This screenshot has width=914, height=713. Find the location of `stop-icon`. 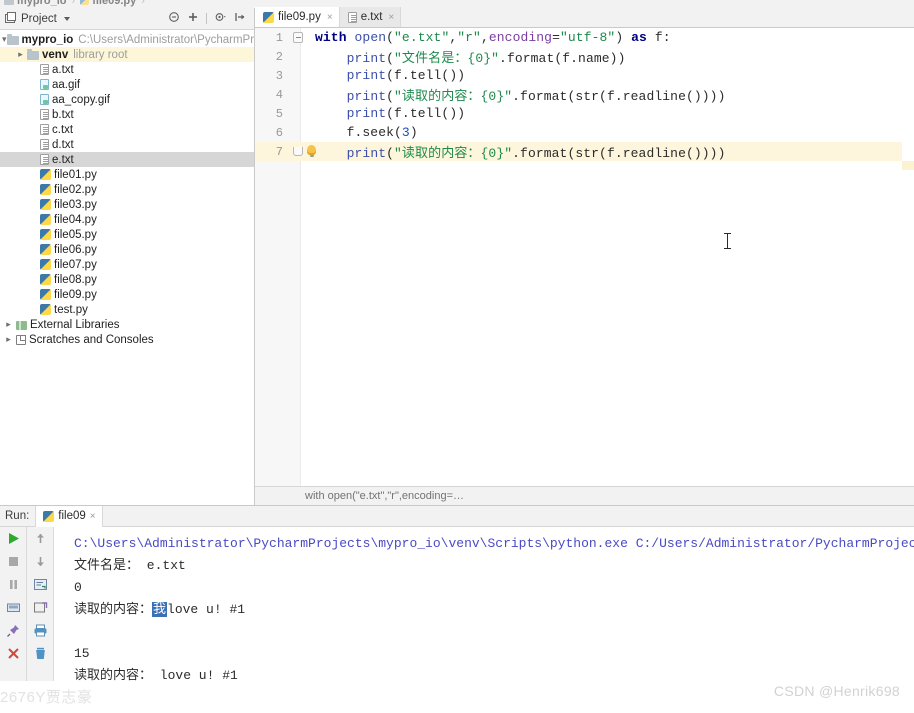

stop-icon is located at coordinates (13, 561).